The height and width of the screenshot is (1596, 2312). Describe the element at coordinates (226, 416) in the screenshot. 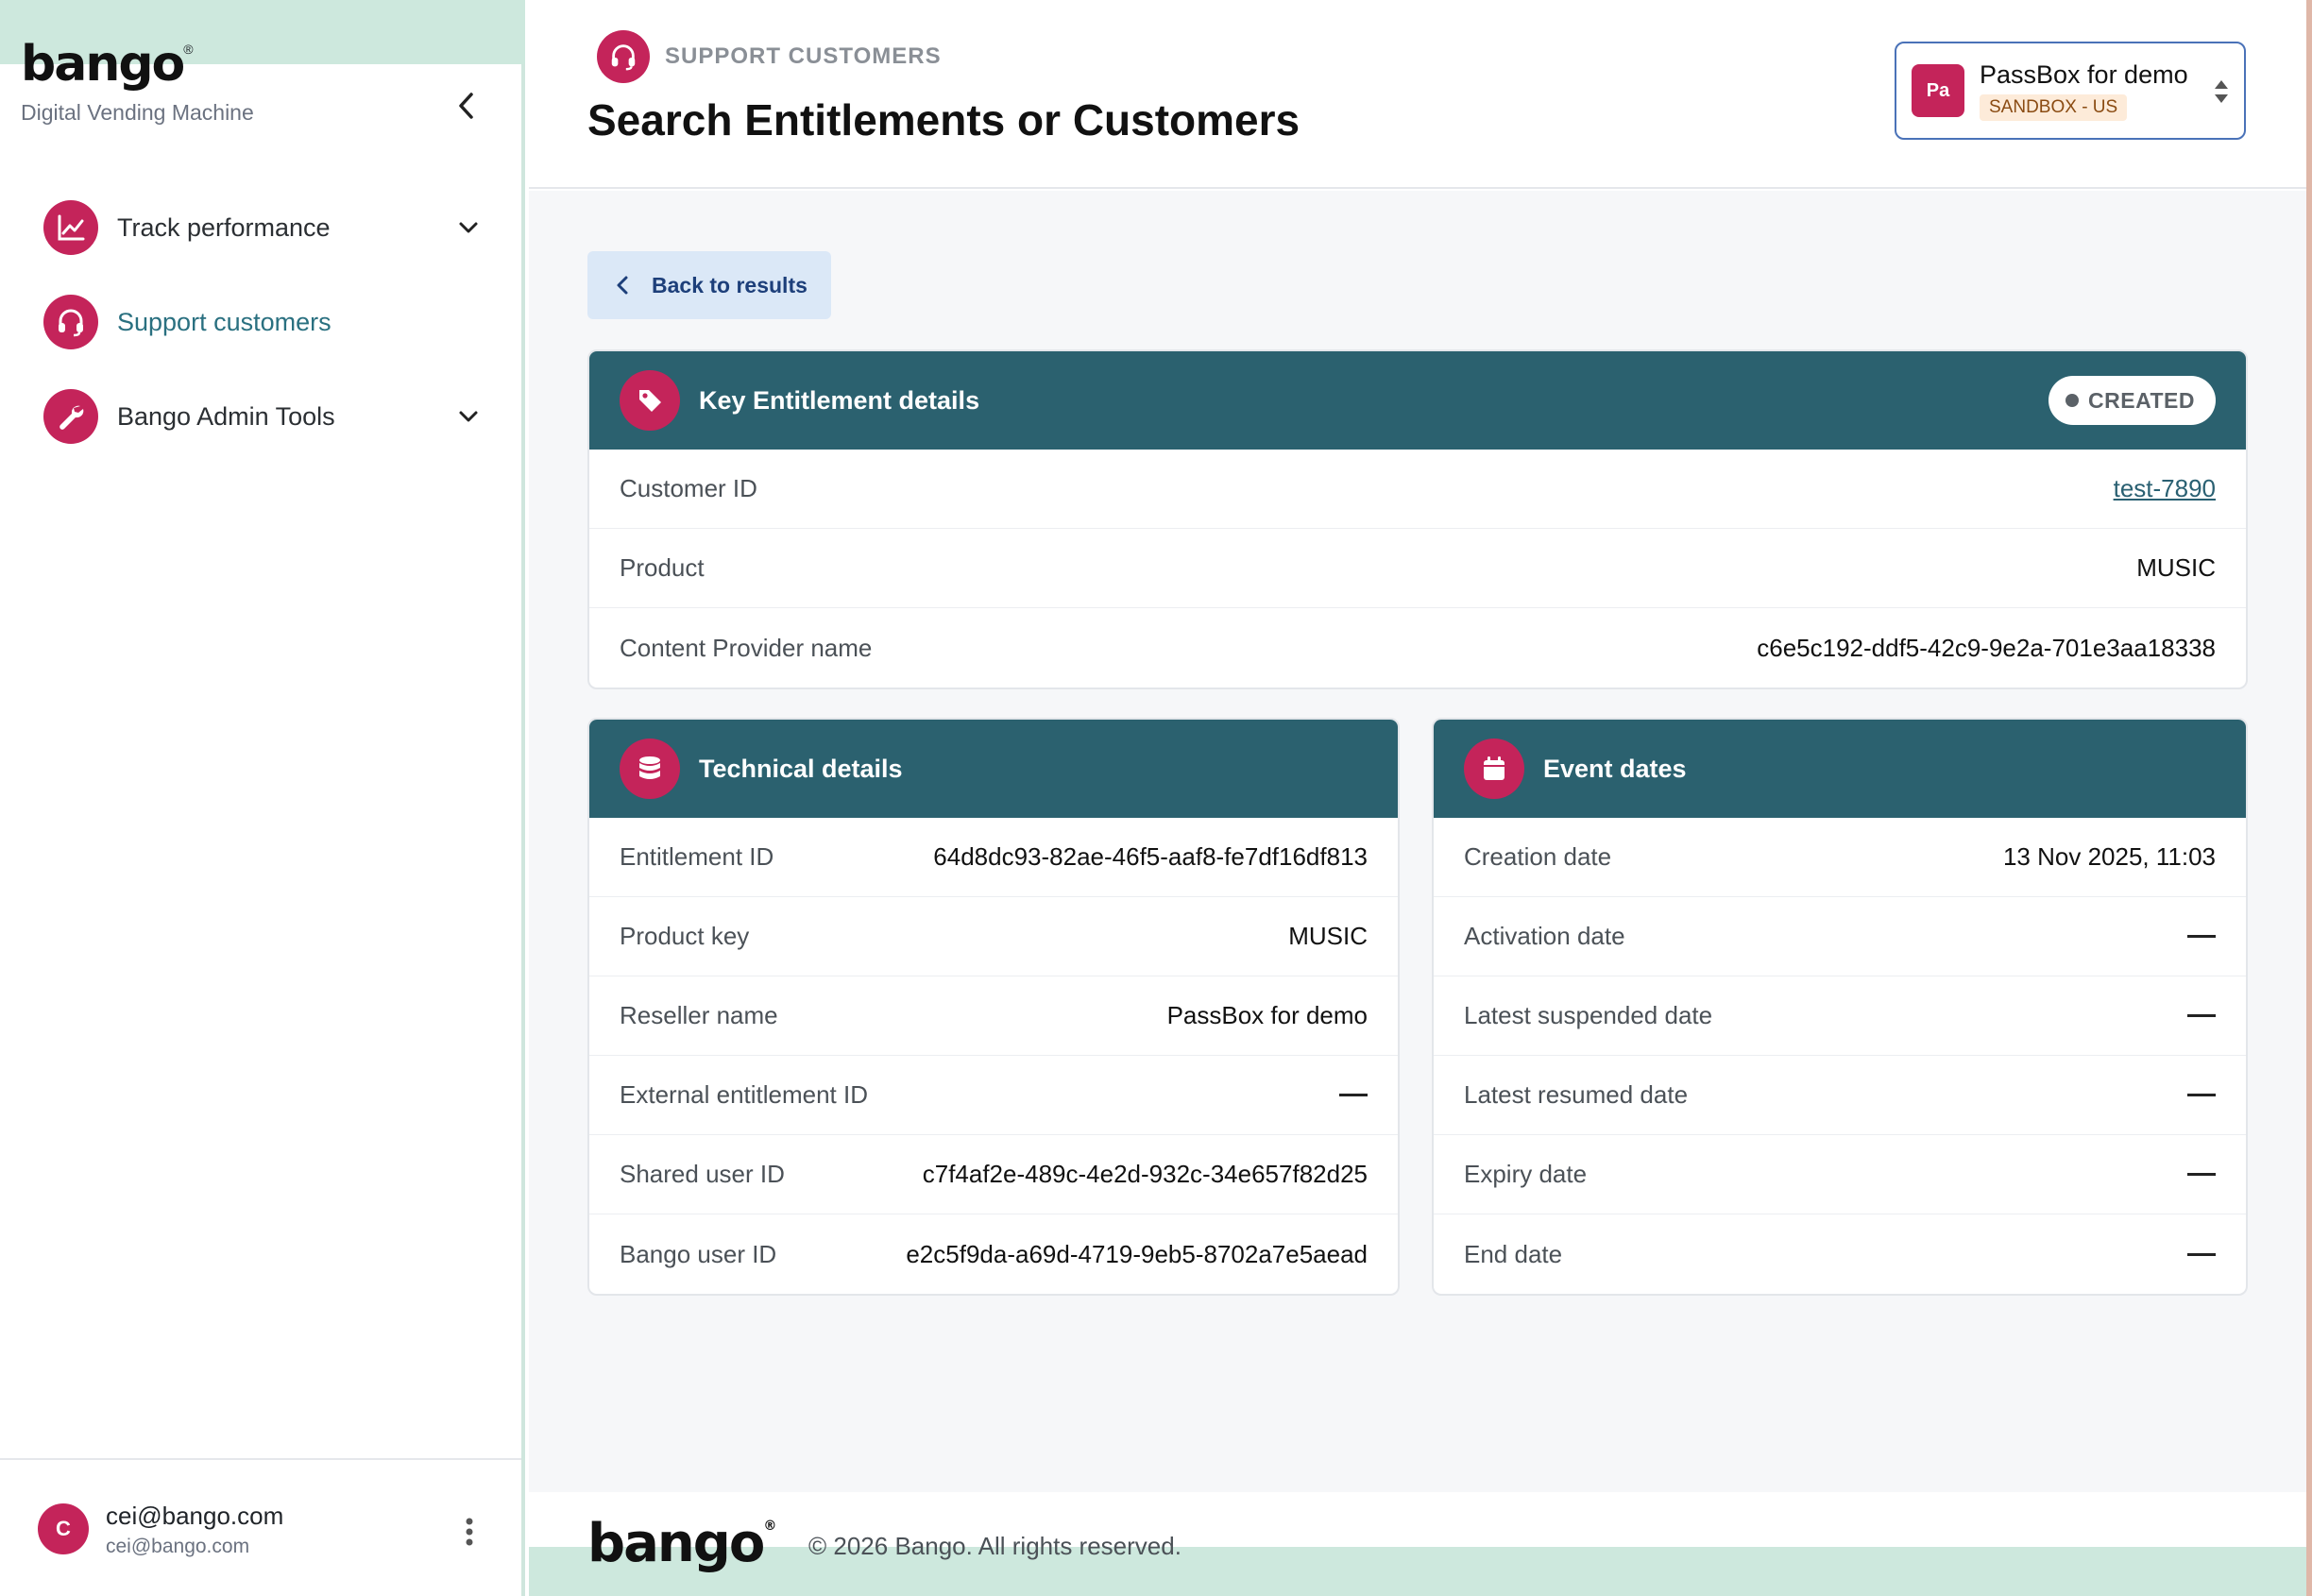

I see `sidebar-item-label: Bango Admin Tools` at that location.